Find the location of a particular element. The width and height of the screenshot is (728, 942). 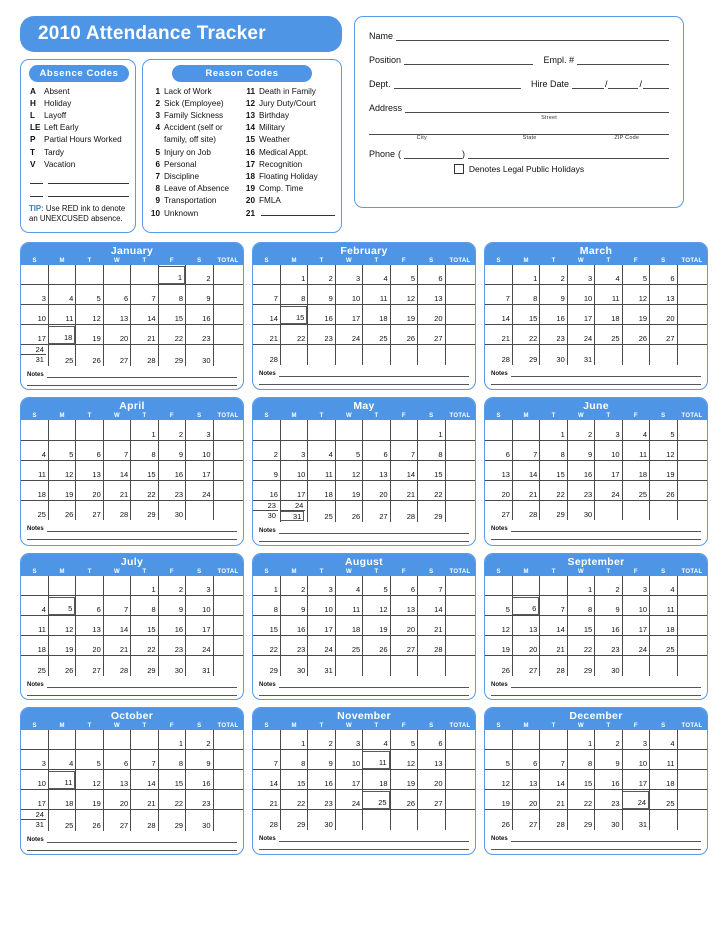

day-cell: 16 is located at coordinates (581, 470).